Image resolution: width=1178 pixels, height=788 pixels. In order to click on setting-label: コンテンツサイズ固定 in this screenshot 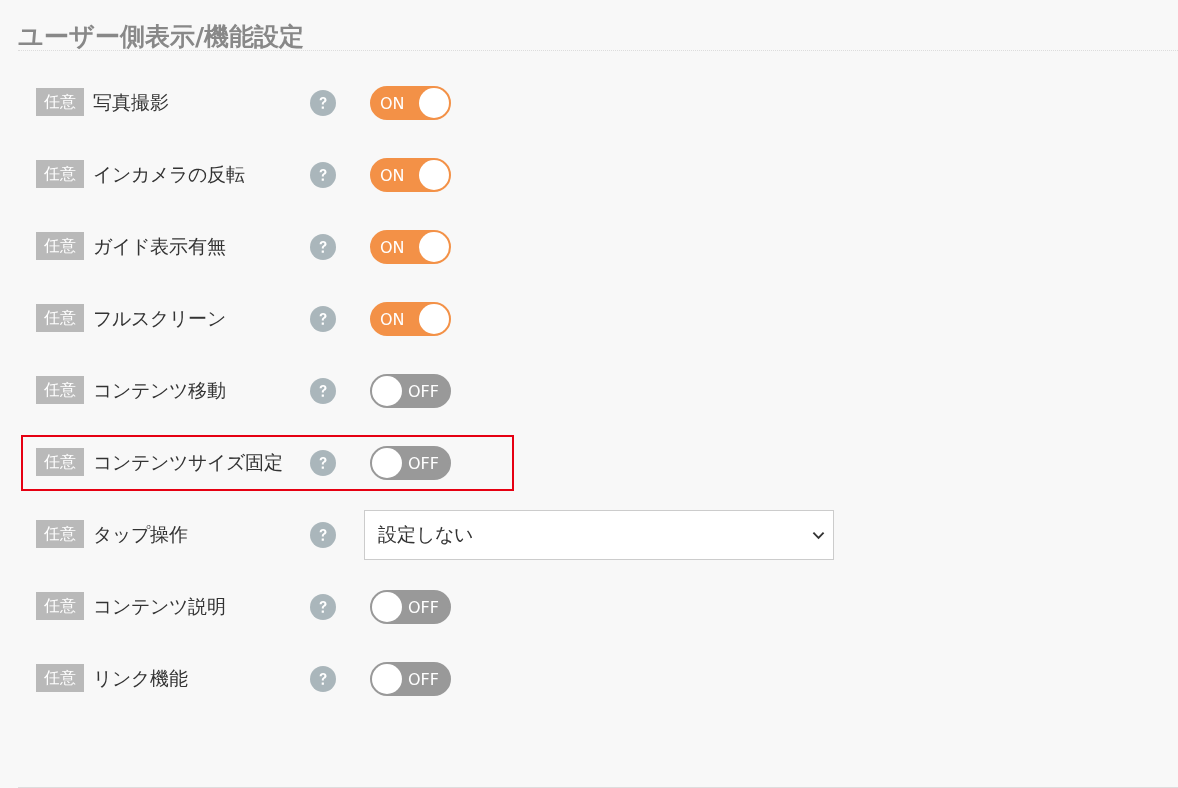, I will do `click(188, 462)`.